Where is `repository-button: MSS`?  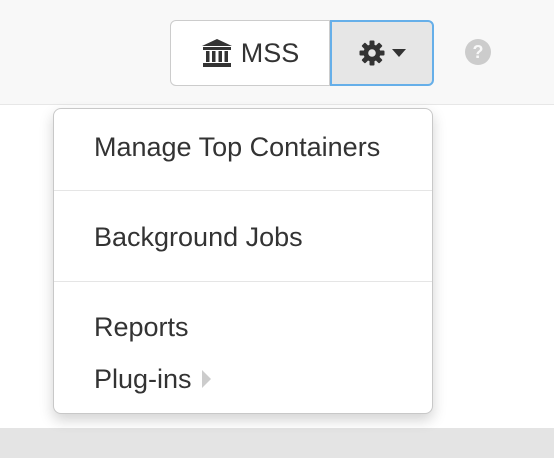
repository-button: MSS is located at coordinates (250, 53).